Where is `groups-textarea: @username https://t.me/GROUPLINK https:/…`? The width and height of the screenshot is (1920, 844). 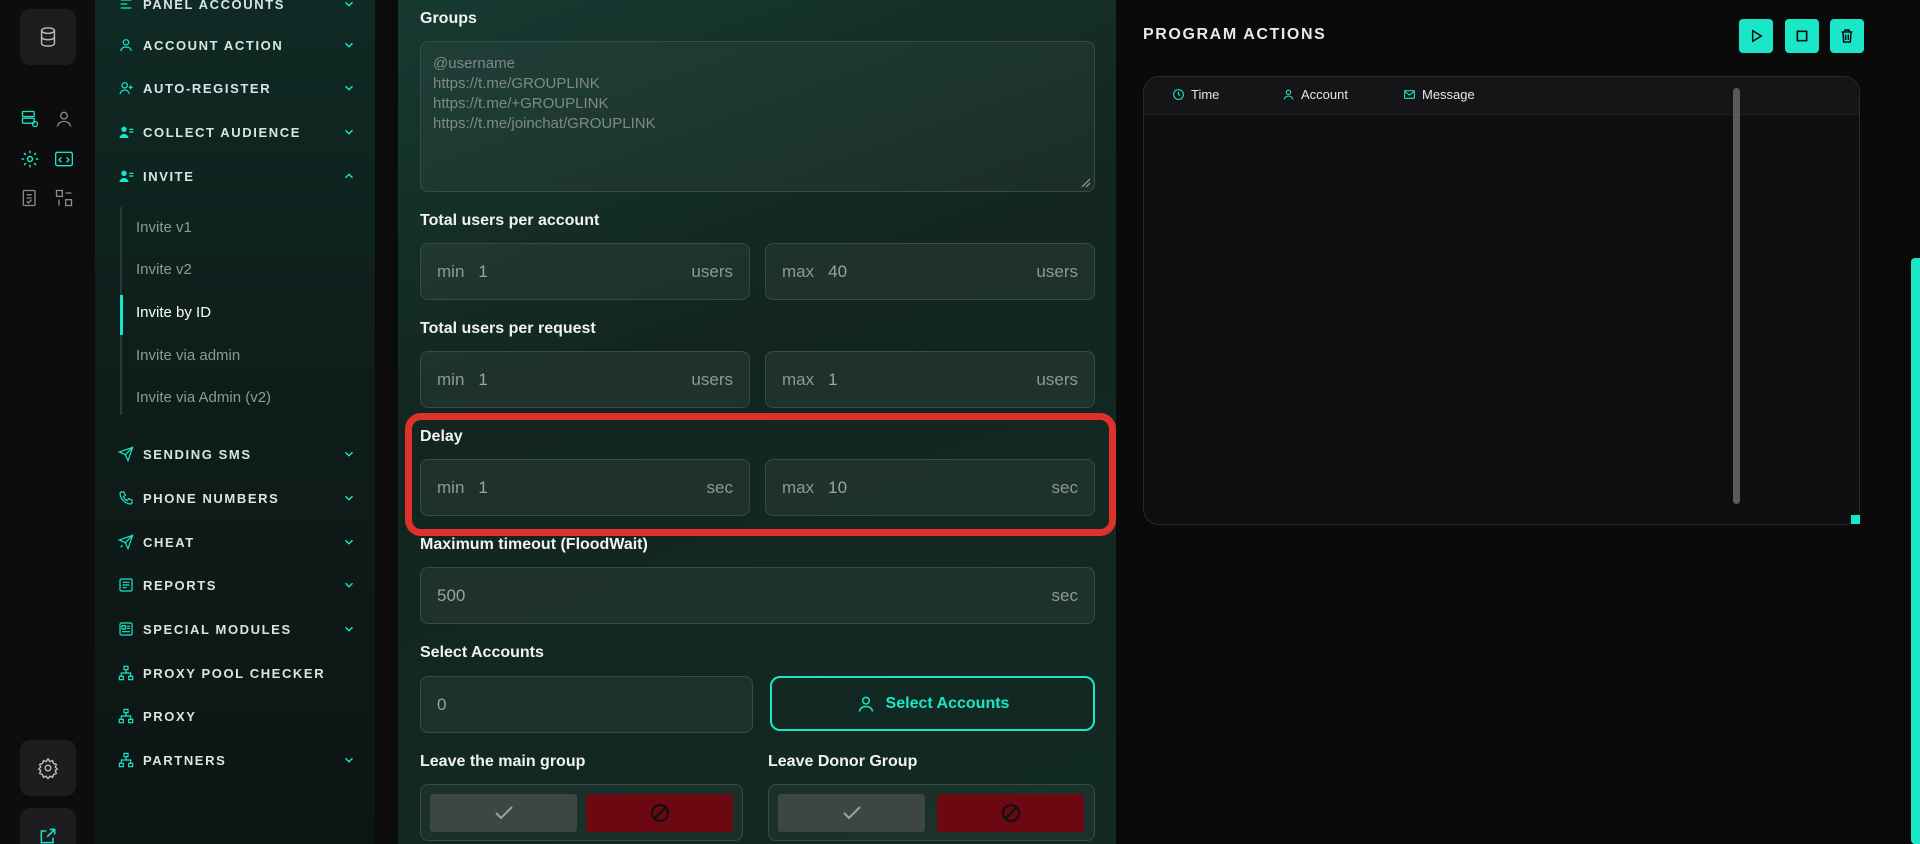
groups-textarea: @username https://t.me/GROUPLINK https:/… is located at coordinates (757, 116).